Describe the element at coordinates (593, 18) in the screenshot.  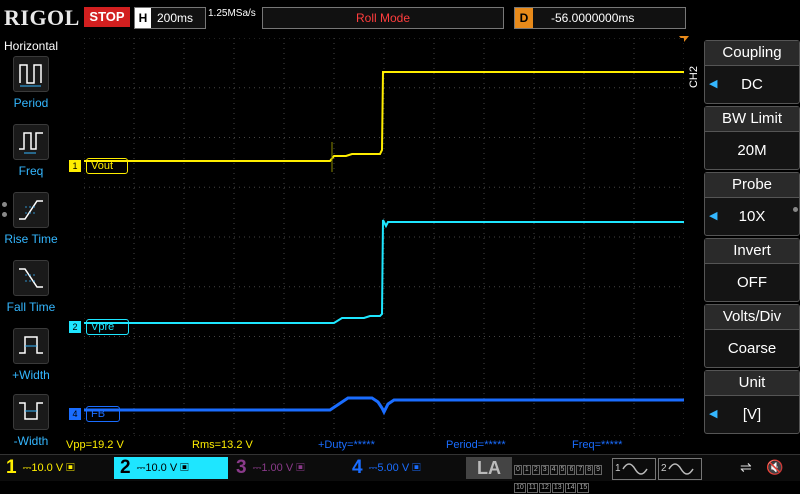
I see `delay-value: -56.0000000ms` at that location.